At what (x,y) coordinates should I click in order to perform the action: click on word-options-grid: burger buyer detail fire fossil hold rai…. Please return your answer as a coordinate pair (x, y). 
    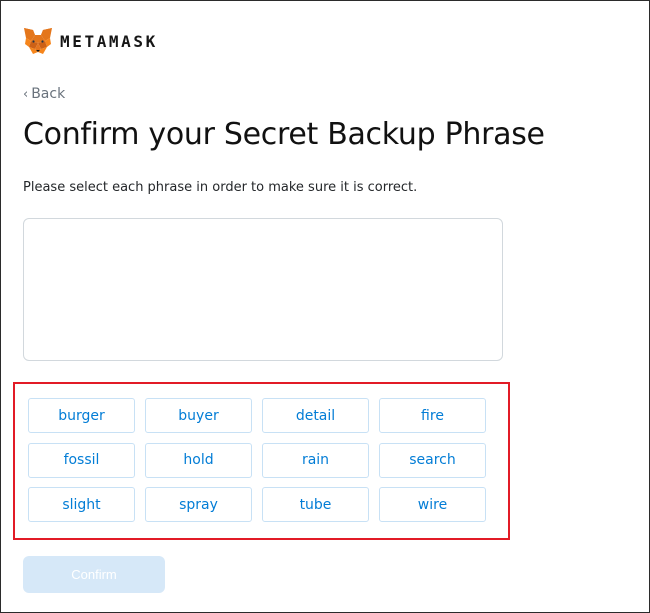
    Looking at the image, I should click on (257, 460).